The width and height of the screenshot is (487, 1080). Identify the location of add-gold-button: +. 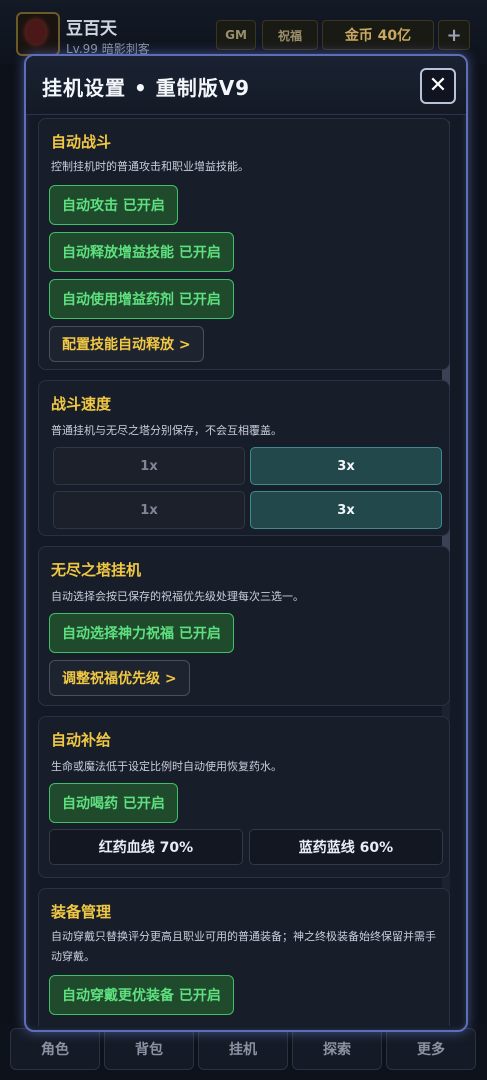
(454, 35).